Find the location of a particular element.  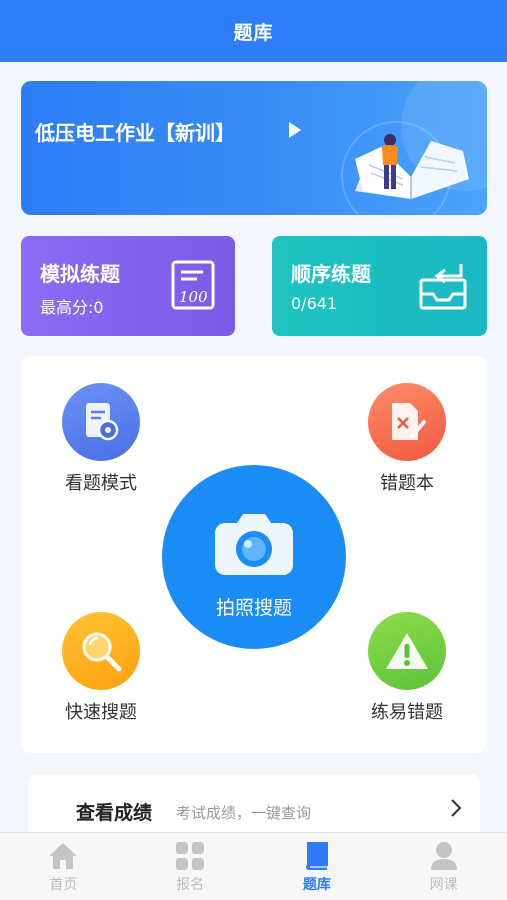

easy-mistakes-badge is located at coordinates (407, 651).